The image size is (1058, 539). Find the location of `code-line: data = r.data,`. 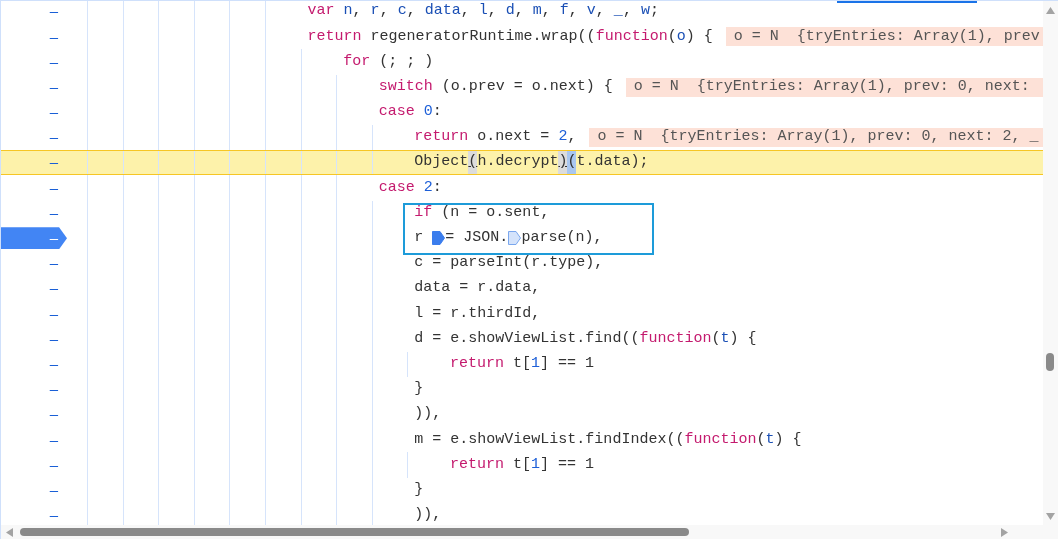

code-line: data = r.data, is located at coordinates (477, 288).